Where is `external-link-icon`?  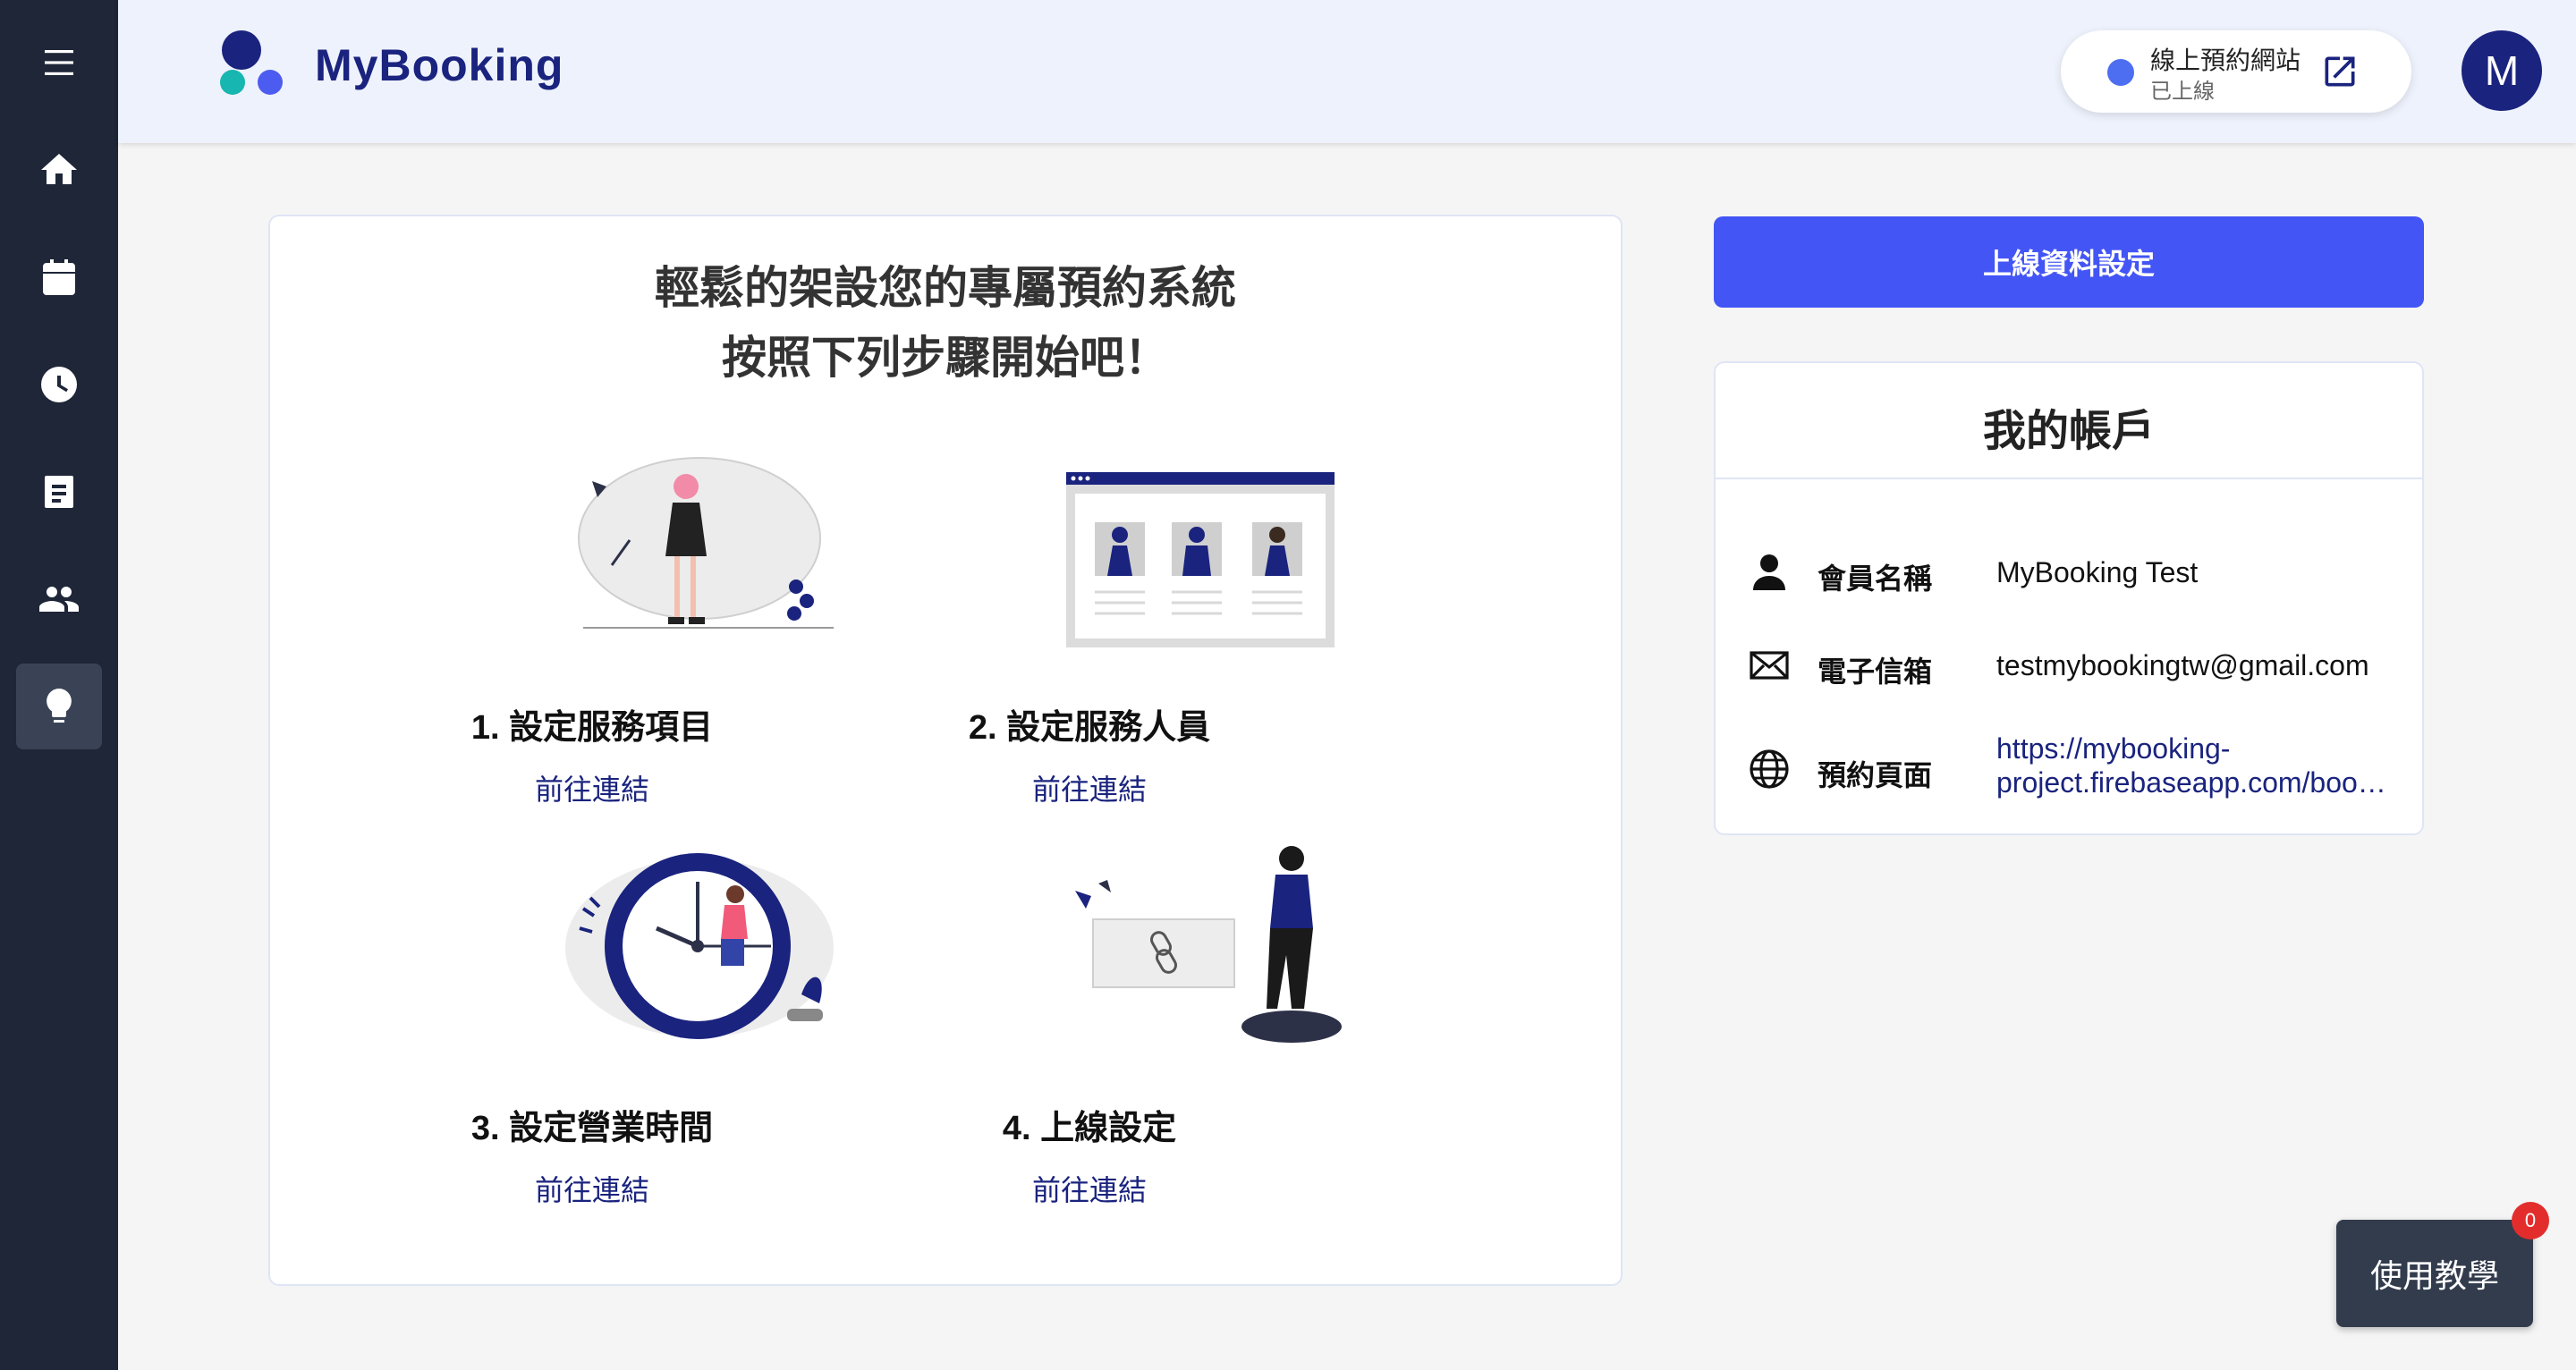 external-link-icon is located at coordinates (2340, 71).